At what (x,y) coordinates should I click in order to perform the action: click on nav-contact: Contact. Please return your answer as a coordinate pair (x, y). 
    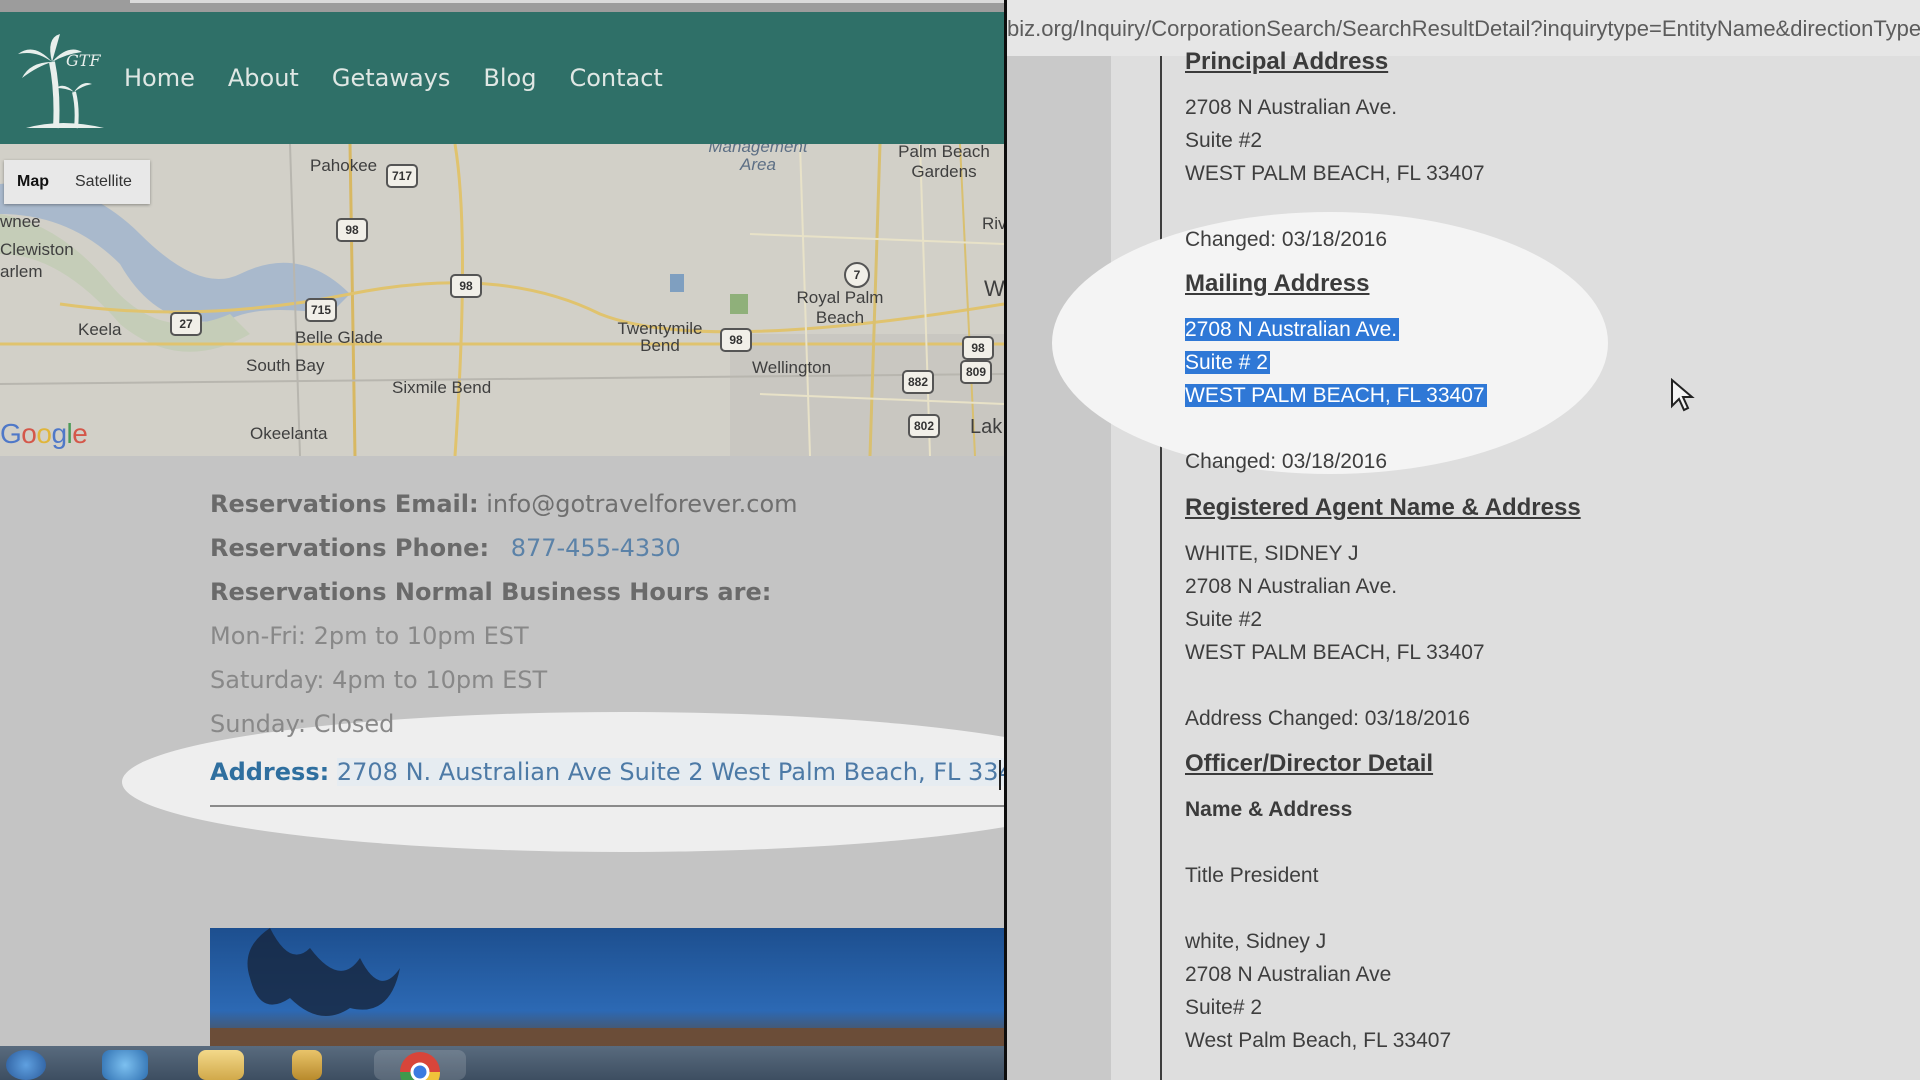
    Looking at the image, I should click on (615, 78).